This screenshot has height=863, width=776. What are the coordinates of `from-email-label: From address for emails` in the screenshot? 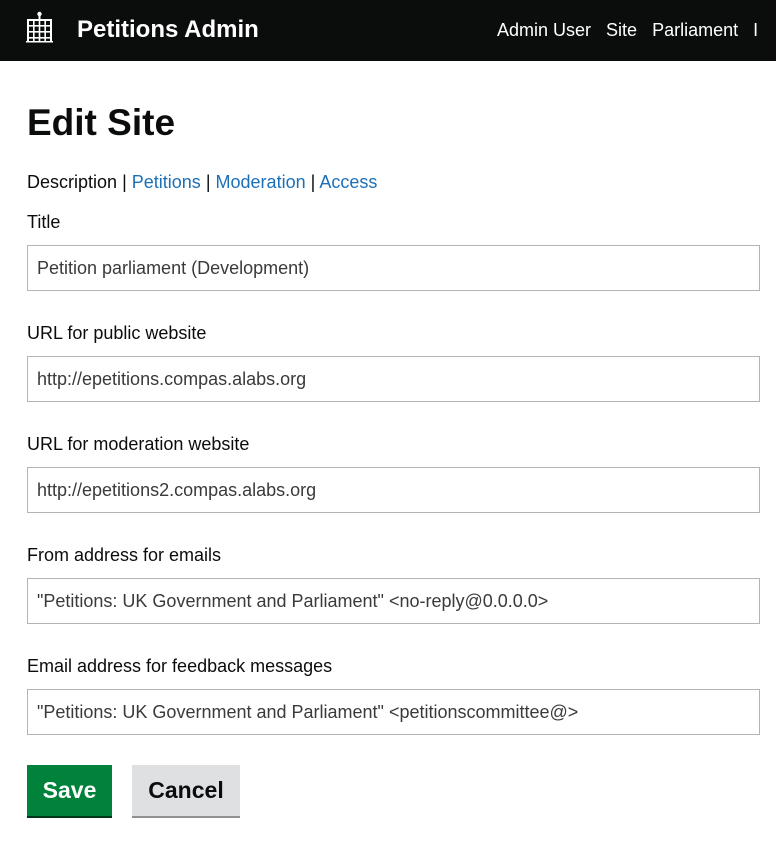 It's located at (124, 555).